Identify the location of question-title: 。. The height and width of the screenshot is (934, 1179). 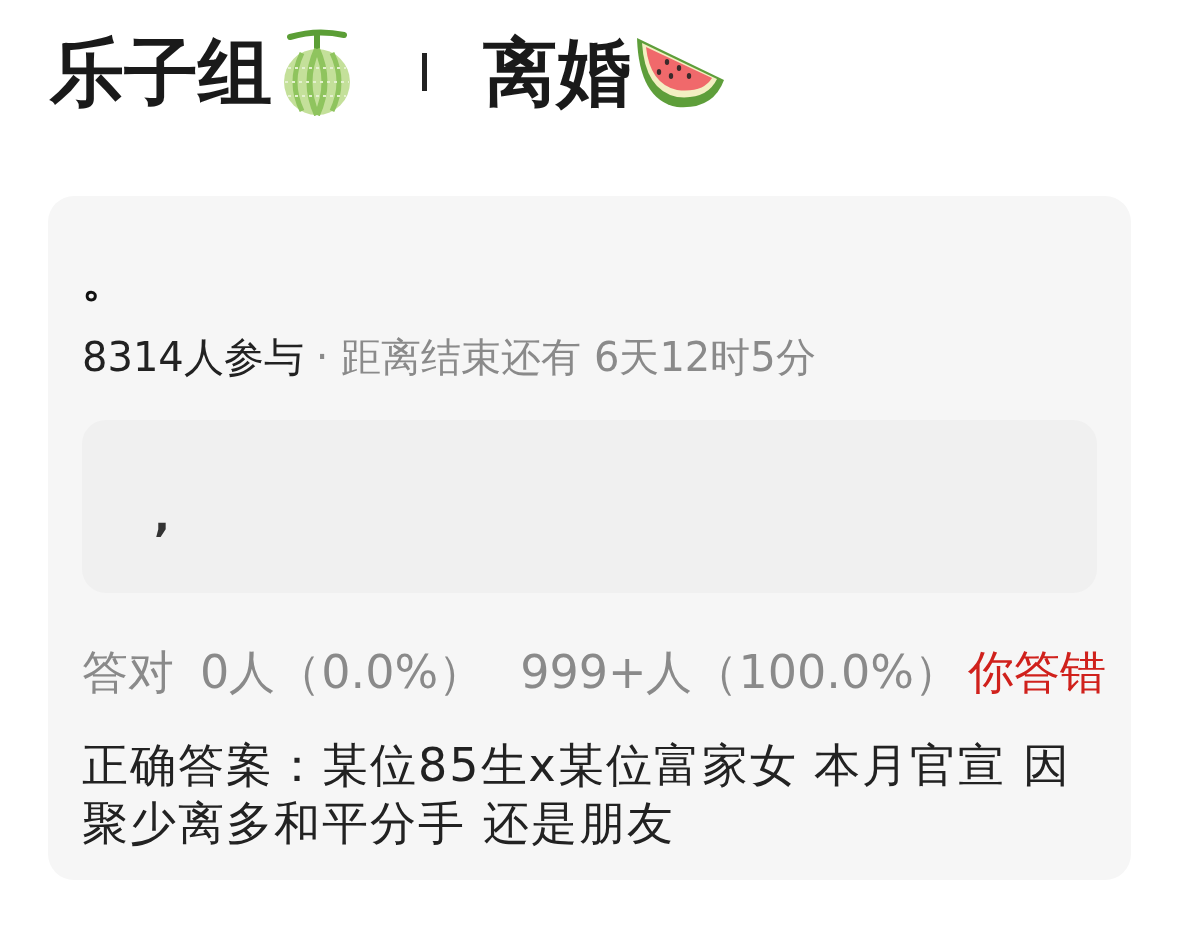
(104, 281).